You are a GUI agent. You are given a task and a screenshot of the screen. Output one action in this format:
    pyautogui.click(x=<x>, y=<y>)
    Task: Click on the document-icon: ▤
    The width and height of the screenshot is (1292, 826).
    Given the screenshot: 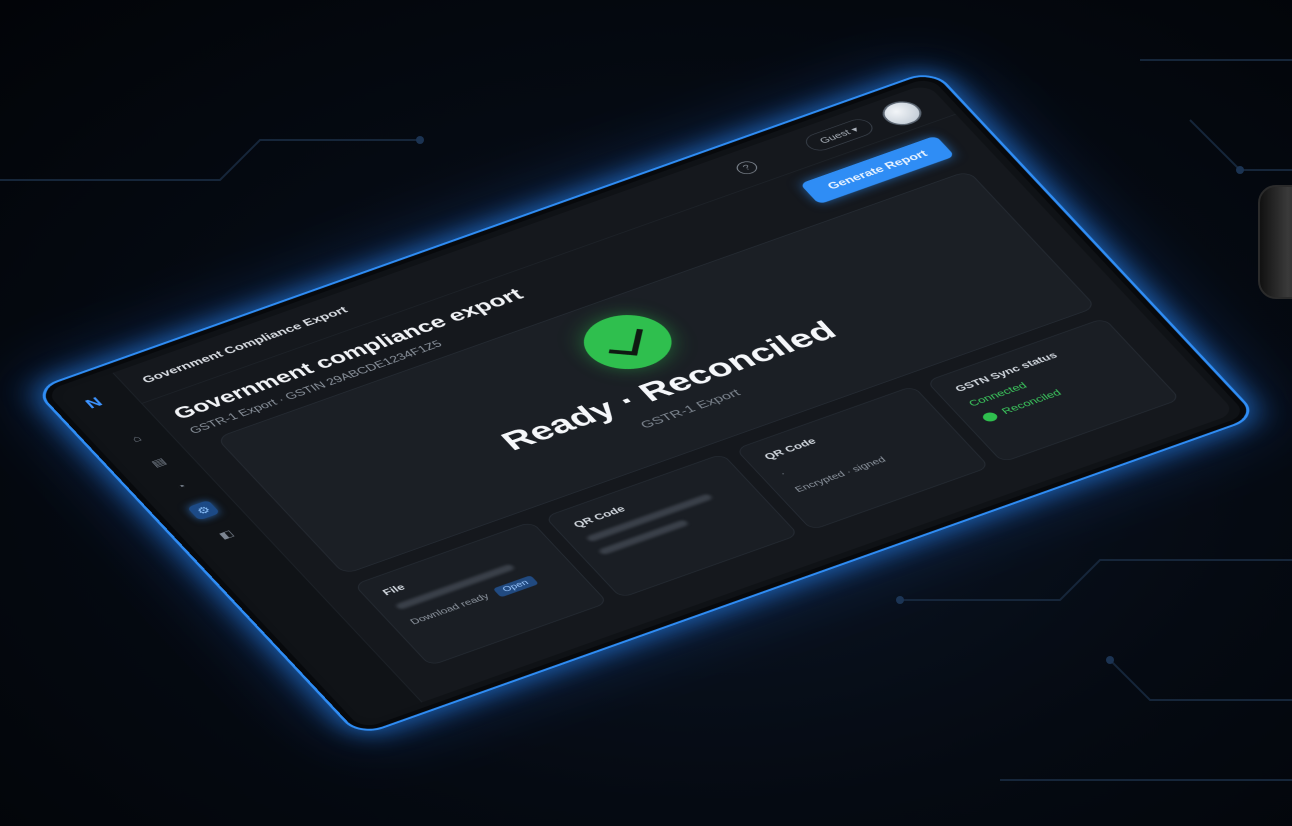 What is the action you would take?
    pyautogui.click(x=158, y=462)
    